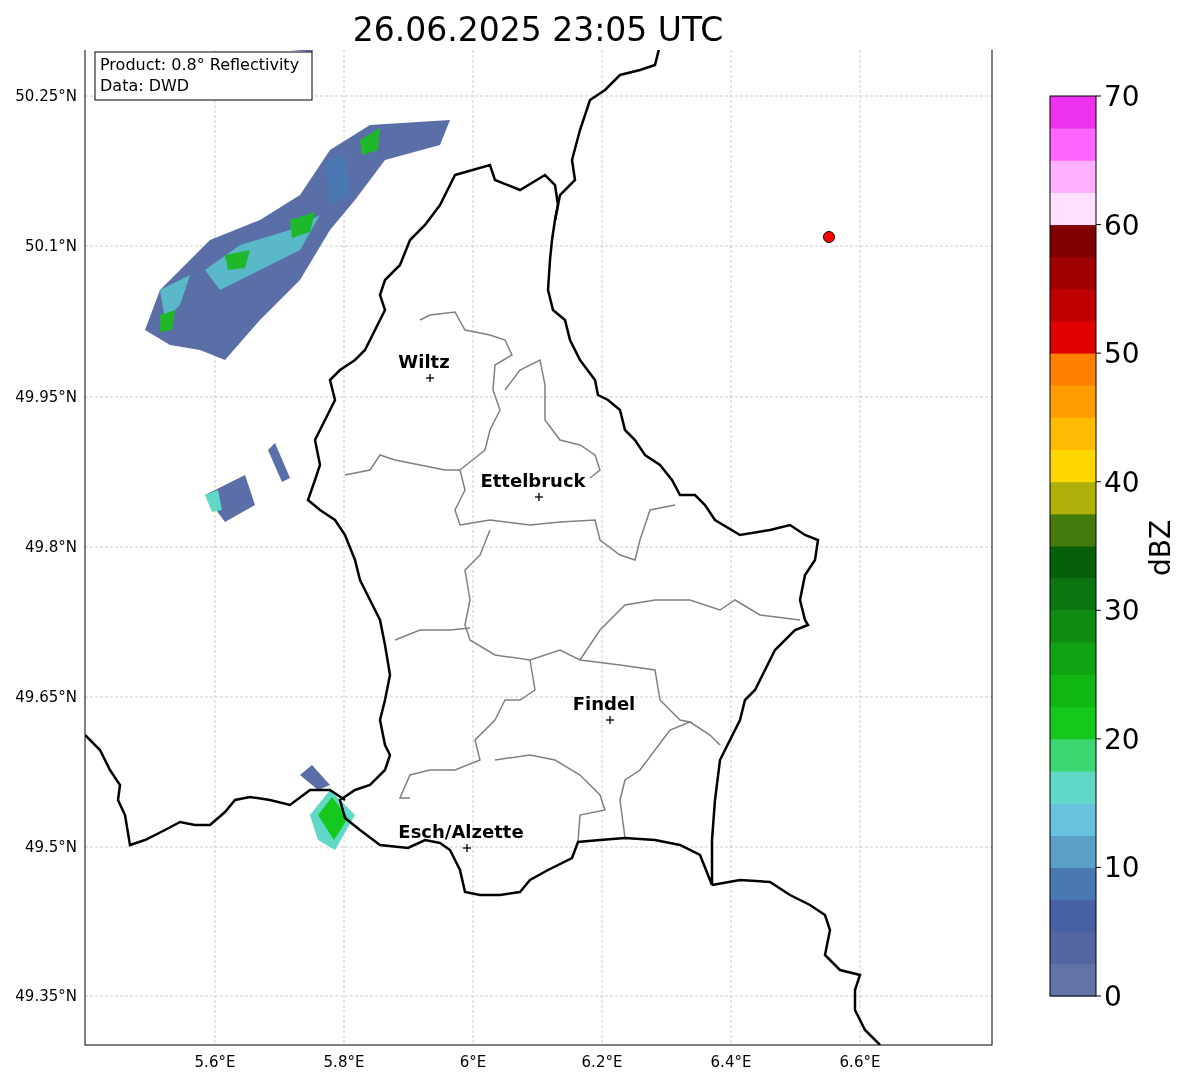 This screenshot has height=1081, width=1184. I want to click on colorbar-tick-label: 10, so click(1122, 868).